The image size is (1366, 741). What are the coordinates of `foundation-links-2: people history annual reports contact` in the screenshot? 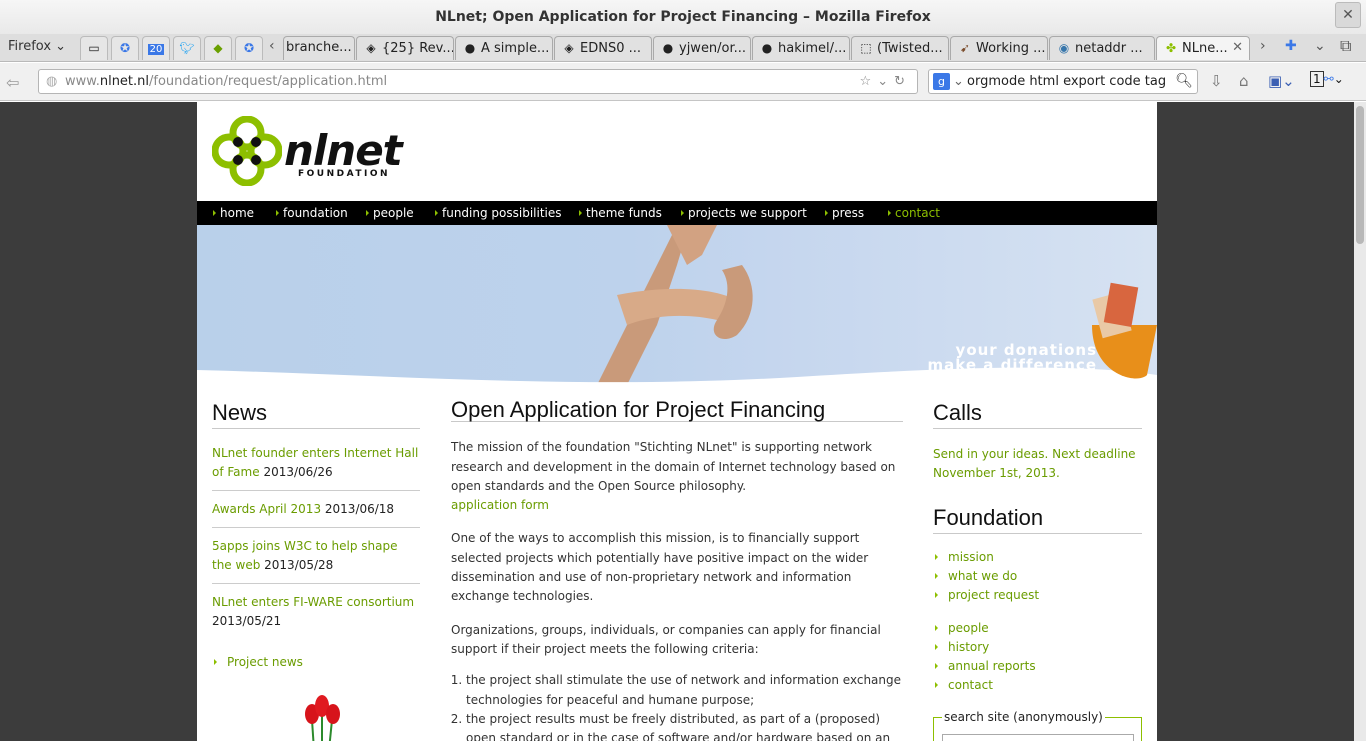 It's located at (1037, 657).